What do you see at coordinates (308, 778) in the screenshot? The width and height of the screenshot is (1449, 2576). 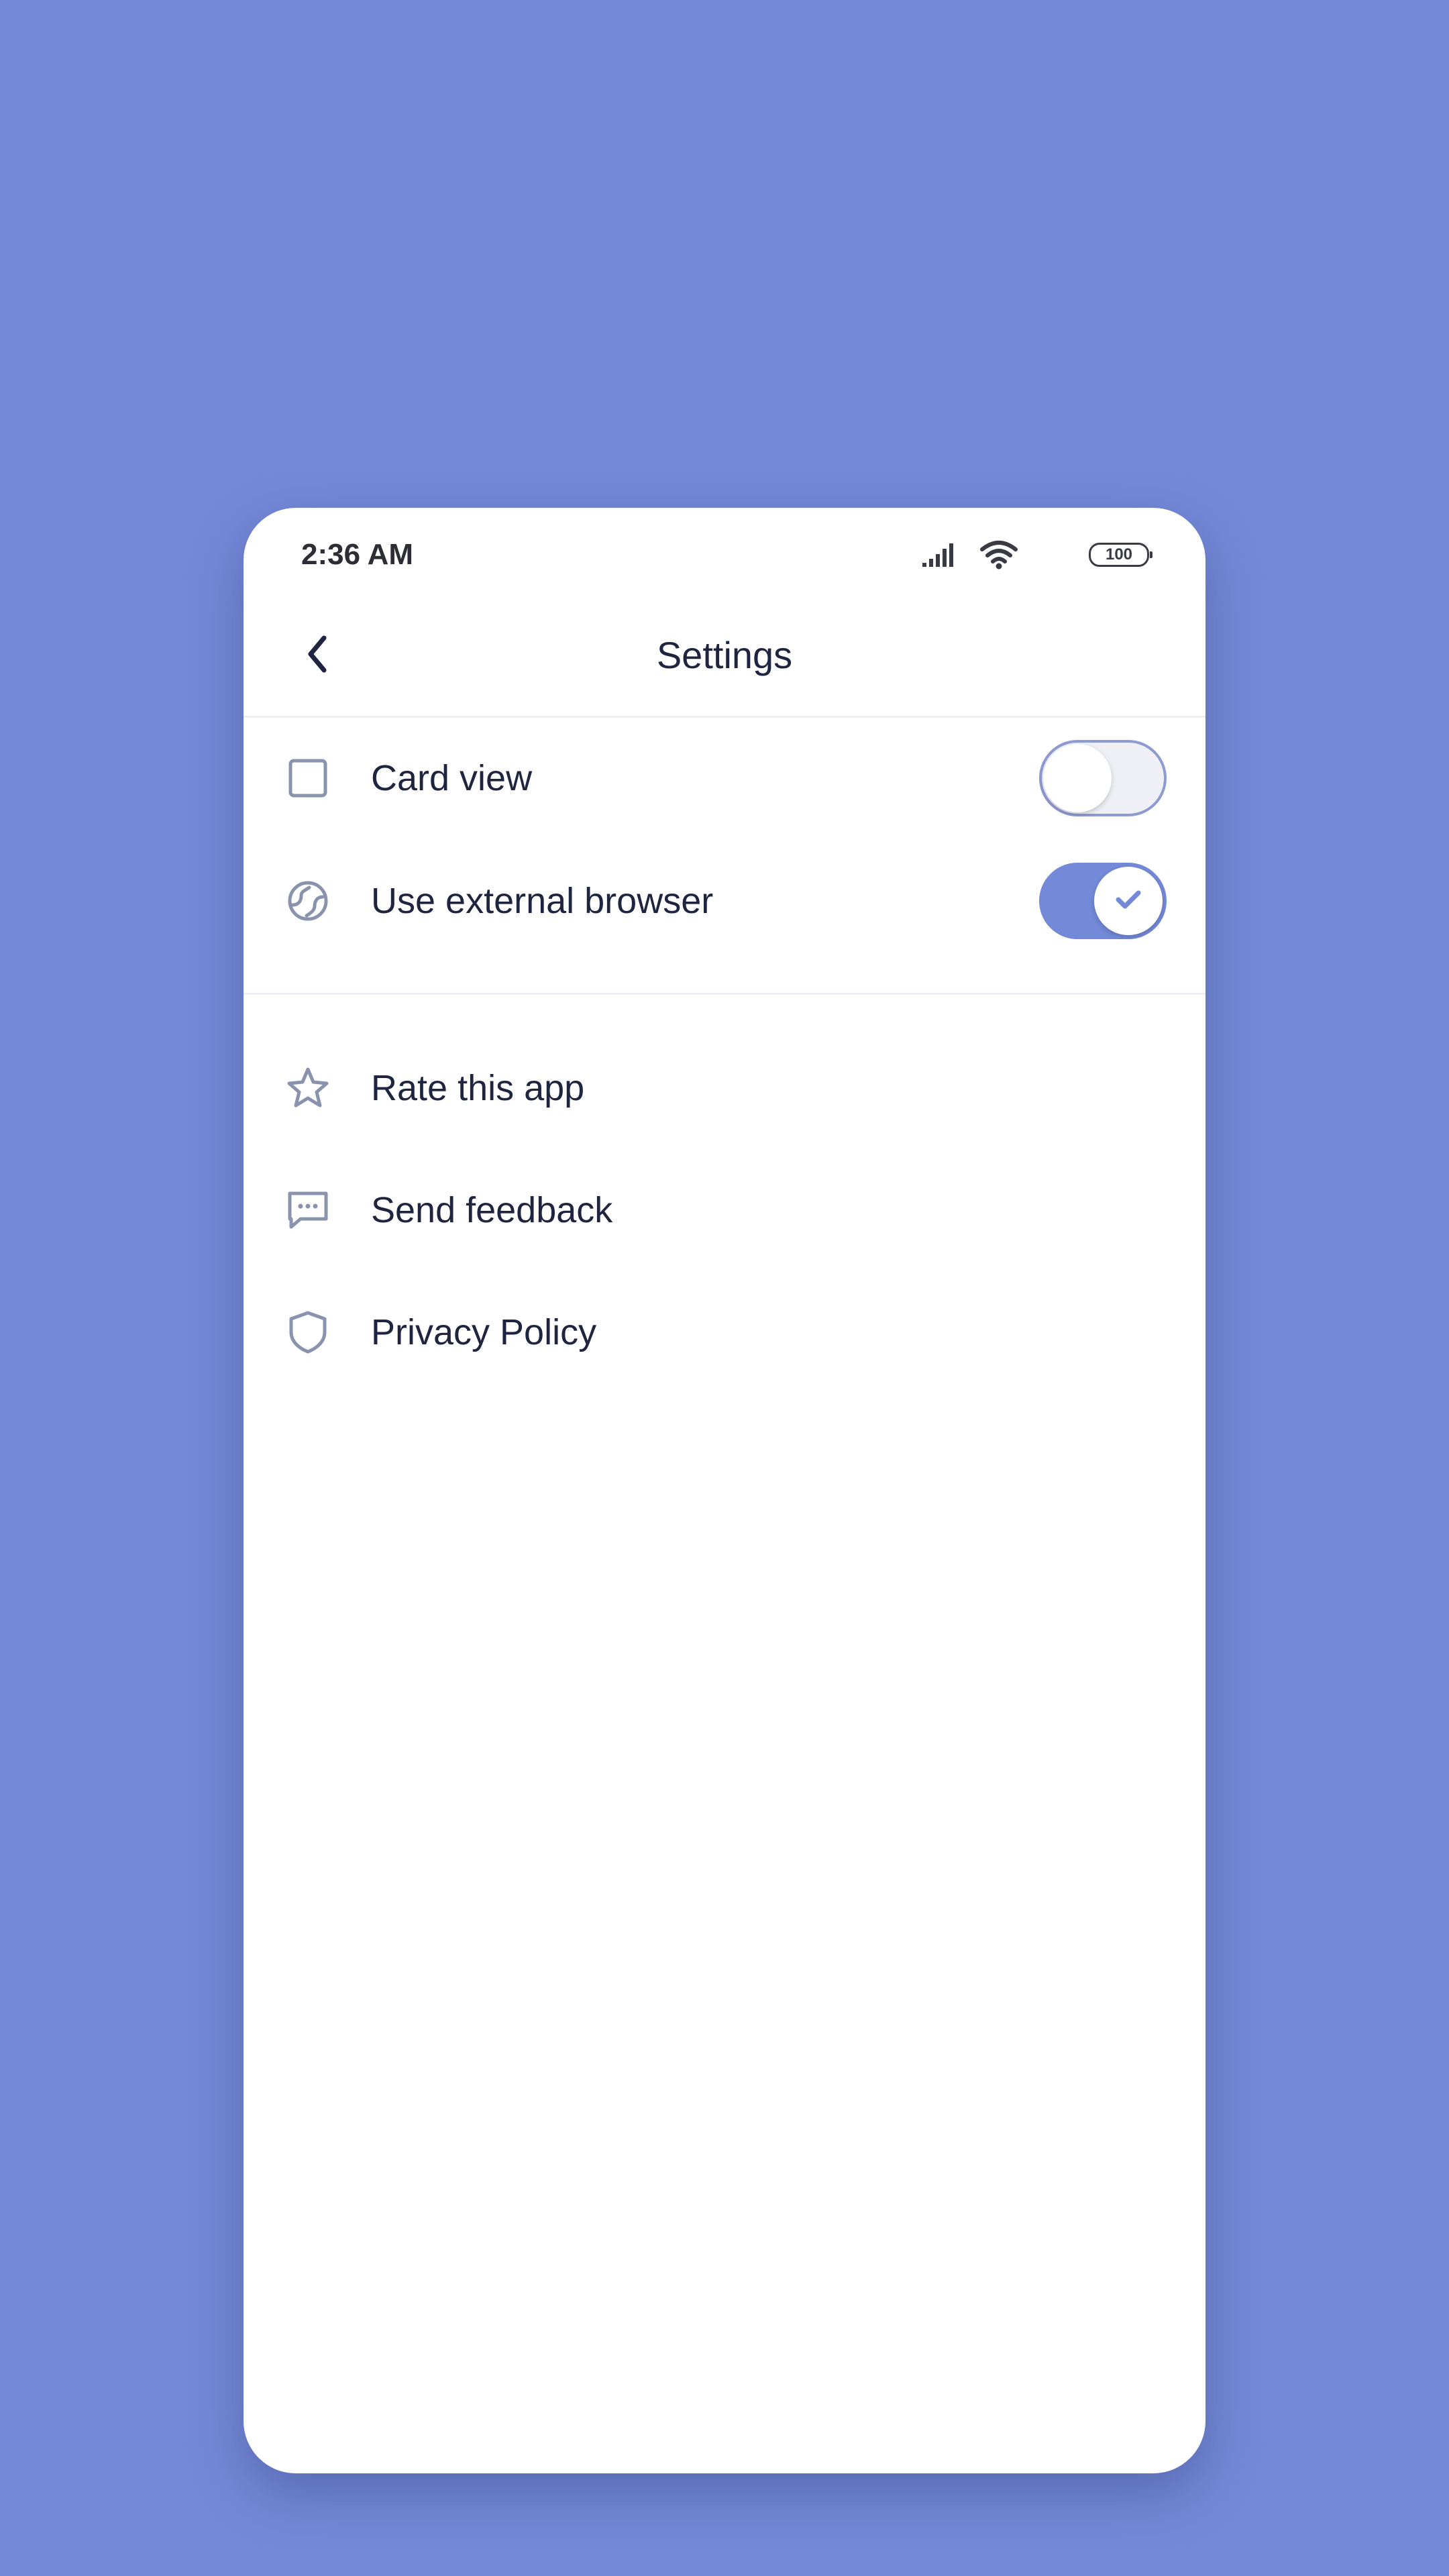 I see `square-icon` at bounding box center [308, 778].